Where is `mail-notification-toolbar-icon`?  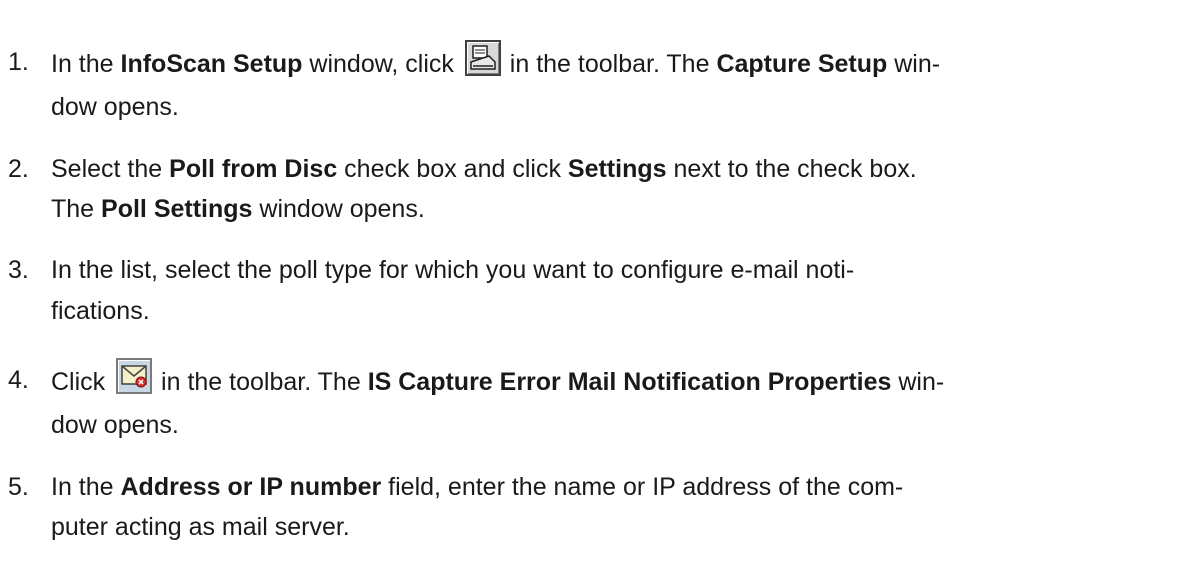 mail-notification-toolbar-icon is located at coordinates (134, 376).